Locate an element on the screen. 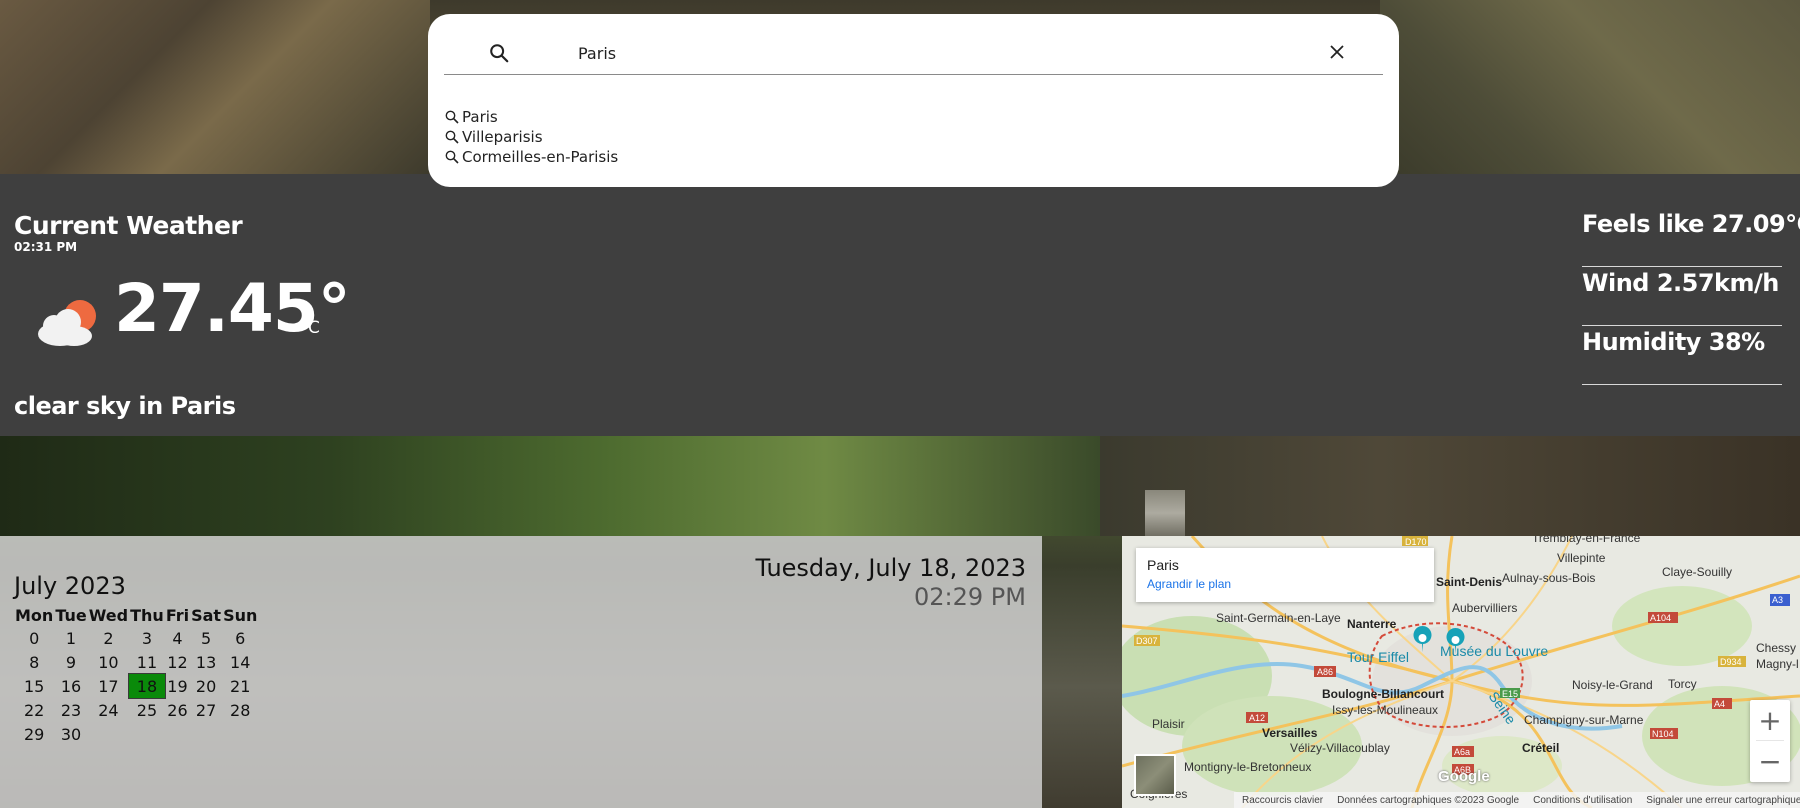 The image size is (1800, 808). background-cliff-left is located at coordinates (215, 87).